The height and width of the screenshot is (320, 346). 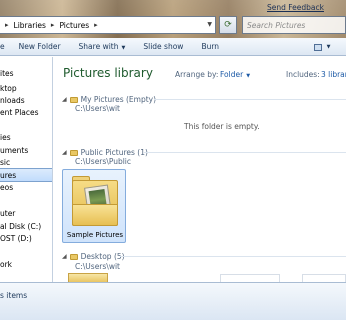 What do you see at coordinates (30, 25) in the screenshot?
I see `breadcrumb-libraries: Libraries` at bounding box center [30, 25].